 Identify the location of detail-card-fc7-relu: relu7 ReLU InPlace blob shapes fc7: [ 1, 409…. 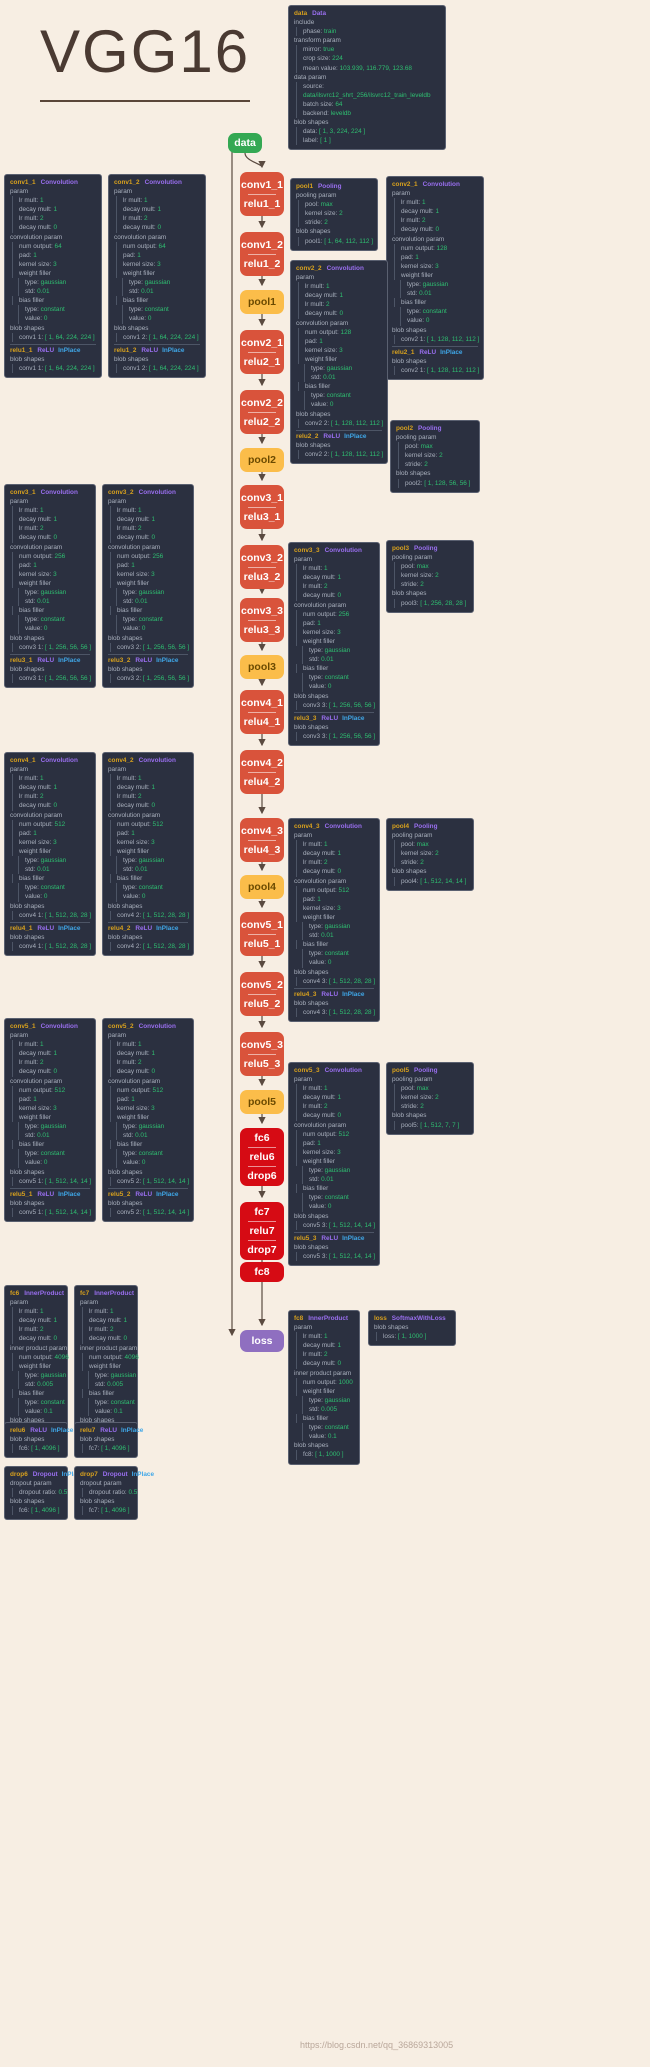
(108, 1440).